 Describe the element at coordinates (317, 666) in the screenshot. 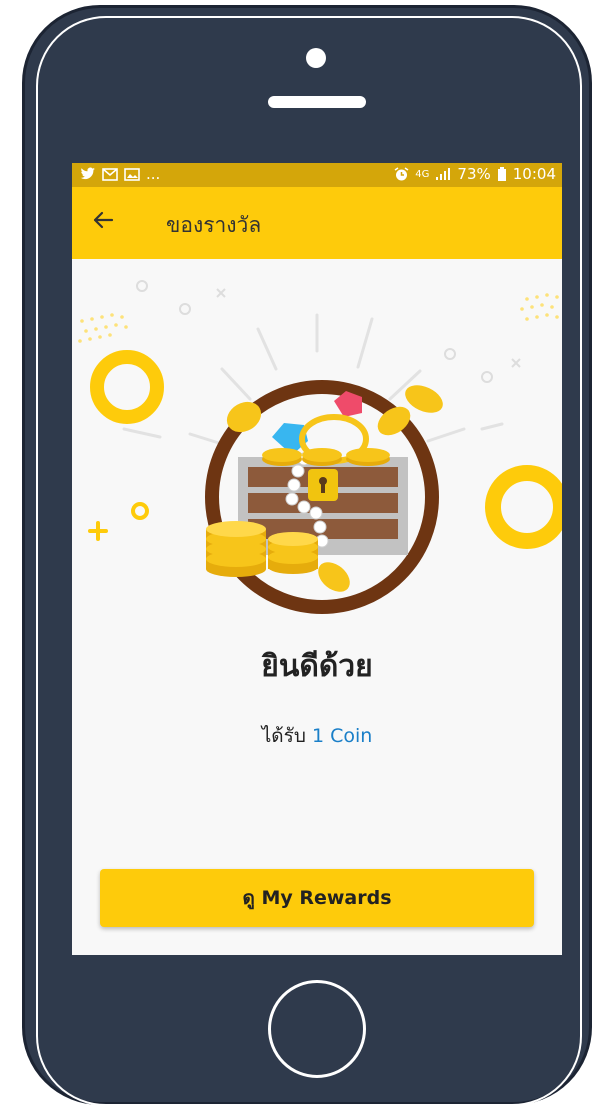

I see `congrats-heading: ยินดีด้วย` at that location.